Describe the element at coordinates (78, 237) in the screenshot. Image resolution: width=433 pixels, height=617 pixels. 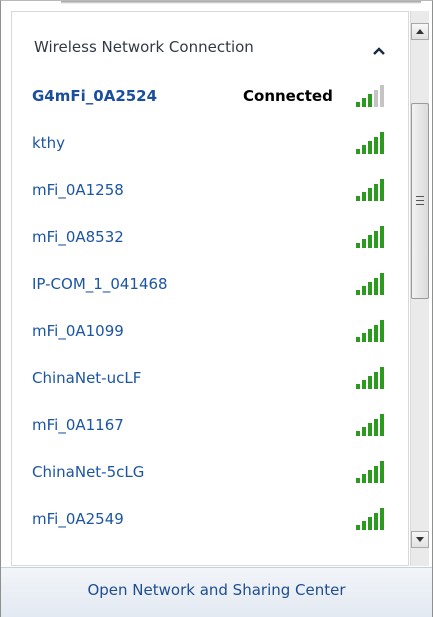
I see `network-name: mFi_0A8532` at that location.